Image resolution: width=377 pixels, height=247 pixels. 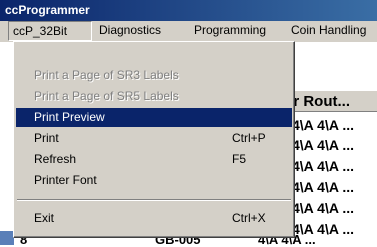 What do you see at coordinates (44, 218) in the screenshot?
I see `menuitem-label: Exit` at bounding box center [44, 218].